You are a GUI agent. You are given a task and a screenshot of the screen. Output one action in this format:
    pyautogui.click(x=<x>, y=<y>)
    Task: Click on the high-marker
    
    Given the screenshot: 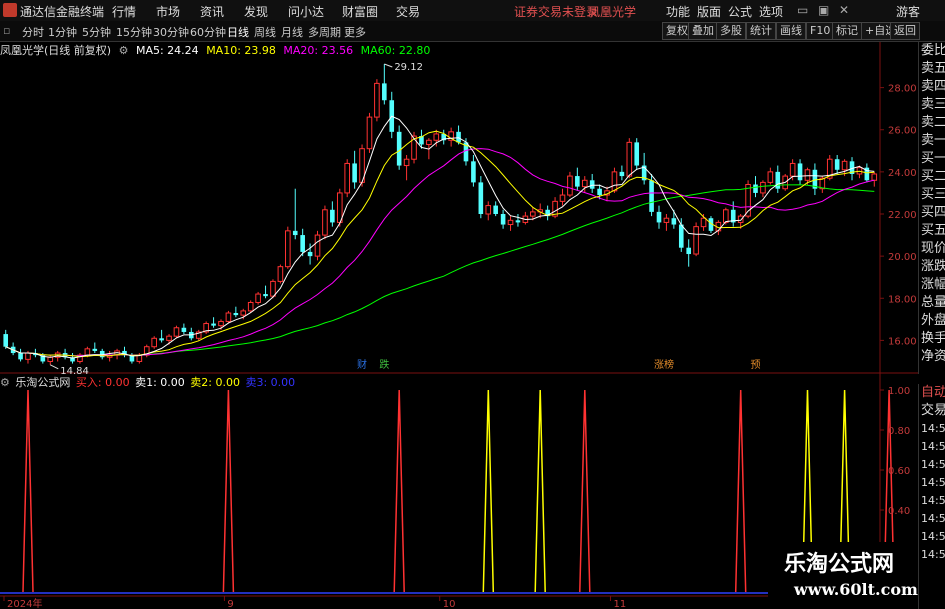 What is the action you would take?
    pyautogui.click(x=388, y=65)
    